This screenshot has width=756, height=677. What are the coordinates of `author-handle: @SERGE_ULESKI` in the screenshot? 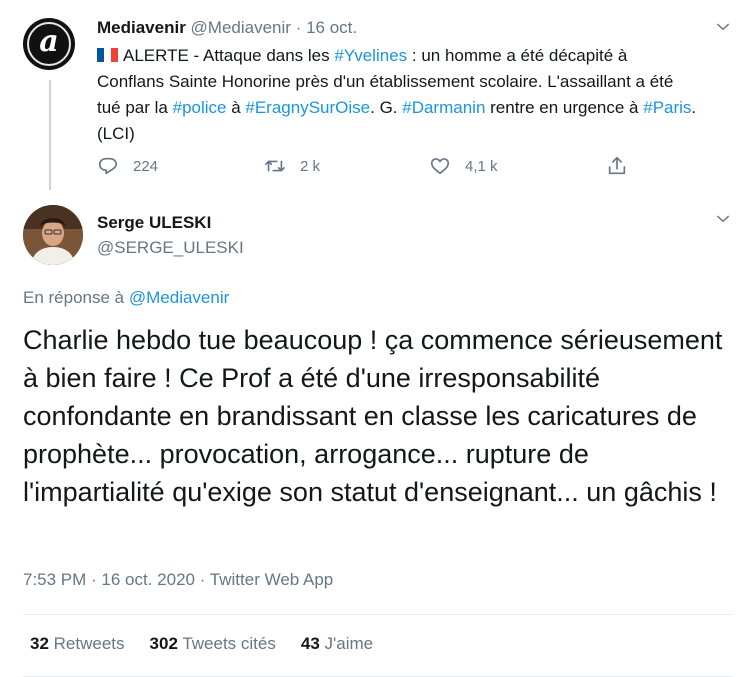 It's located at (170, 248).